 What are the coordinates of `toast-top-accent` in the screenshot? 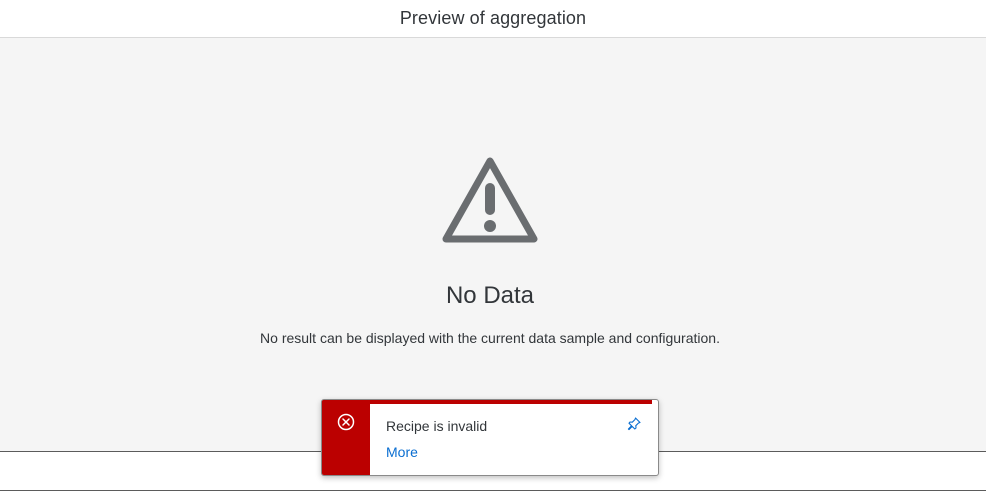 It's located at (487, 402).